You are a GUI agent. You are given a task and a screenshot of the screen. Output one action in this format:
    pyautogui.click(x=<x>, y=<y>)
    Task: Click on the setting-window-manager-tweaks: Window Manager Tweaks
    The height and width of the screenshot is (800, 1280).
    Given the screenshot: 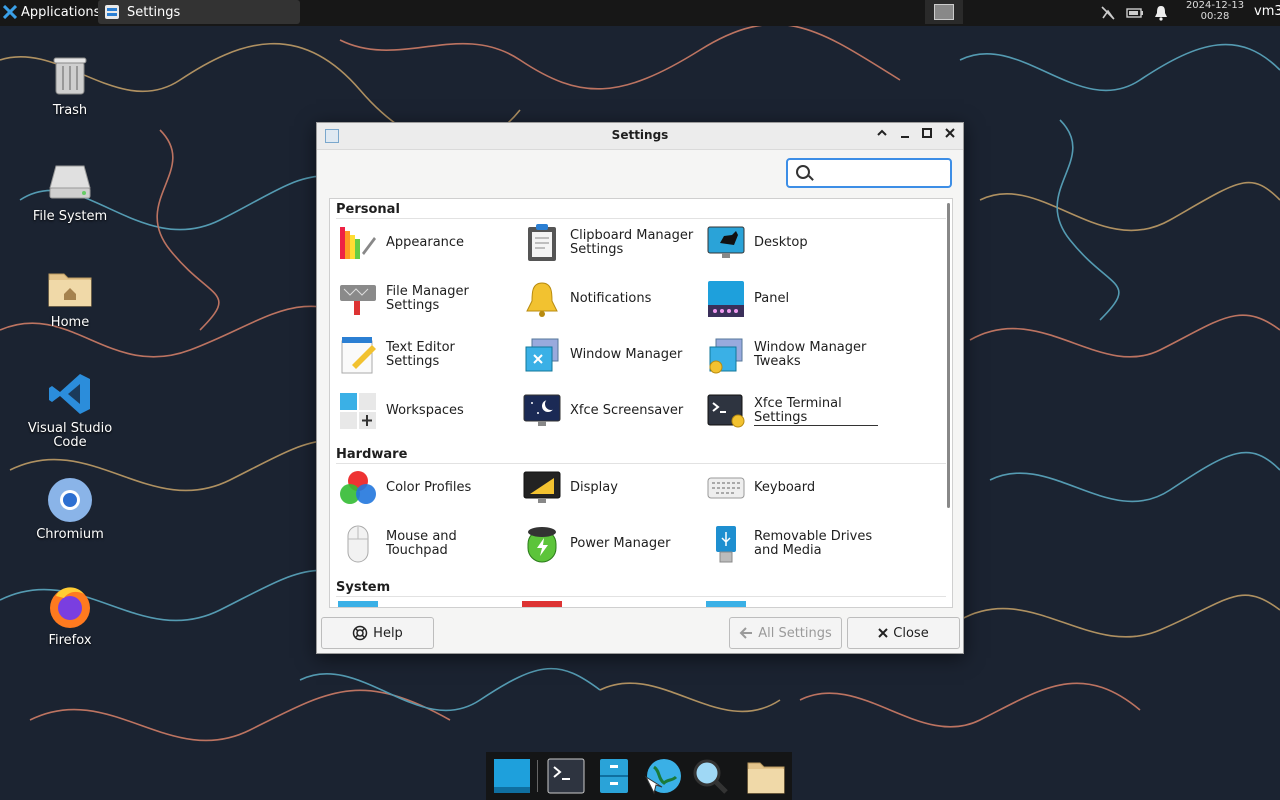 What is the action you would take?
    pyautogui.click(x=788, y=355)
    